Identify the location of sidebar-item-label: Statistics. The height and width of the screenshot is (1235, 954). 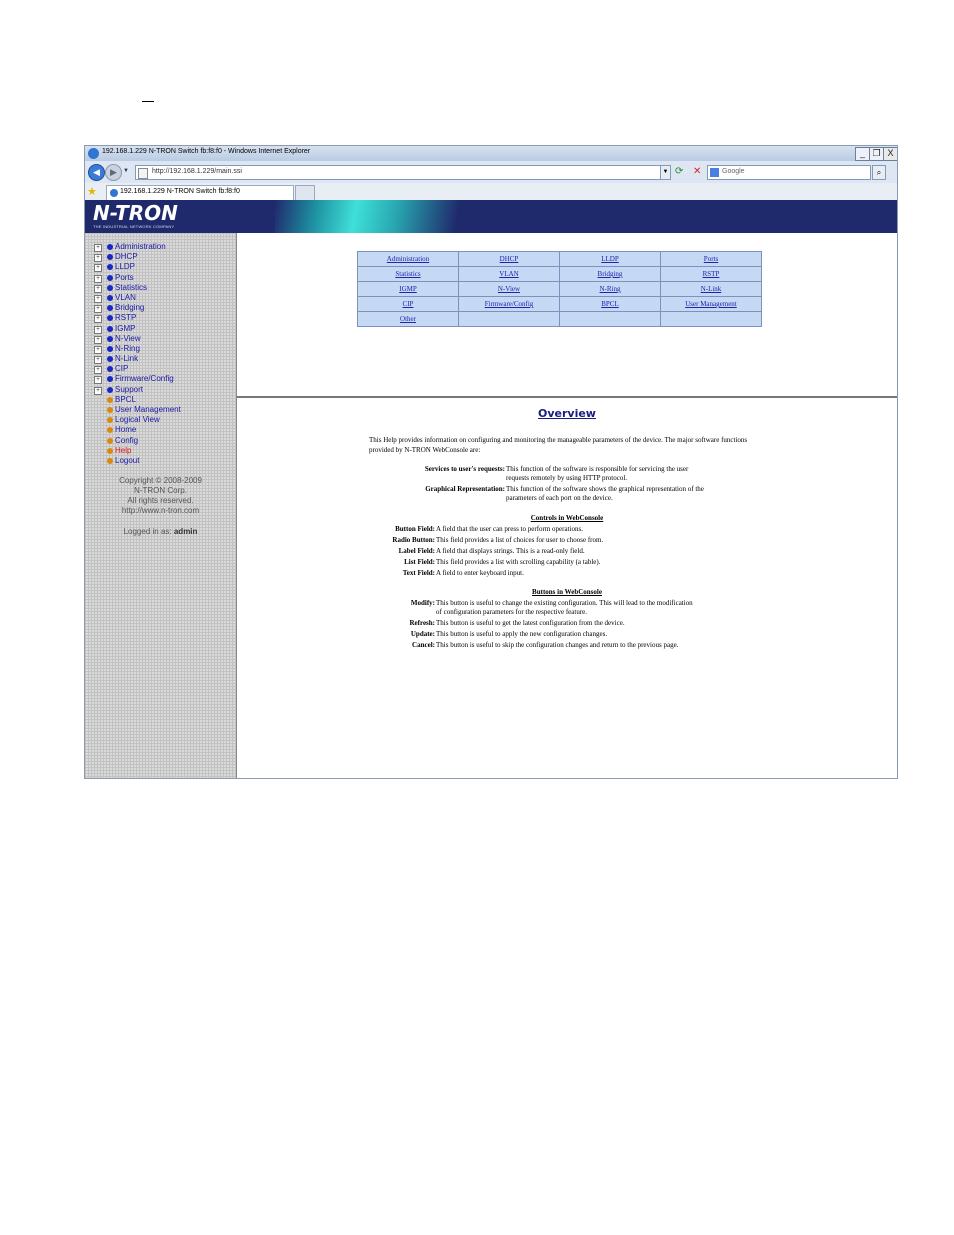
(131, 288).